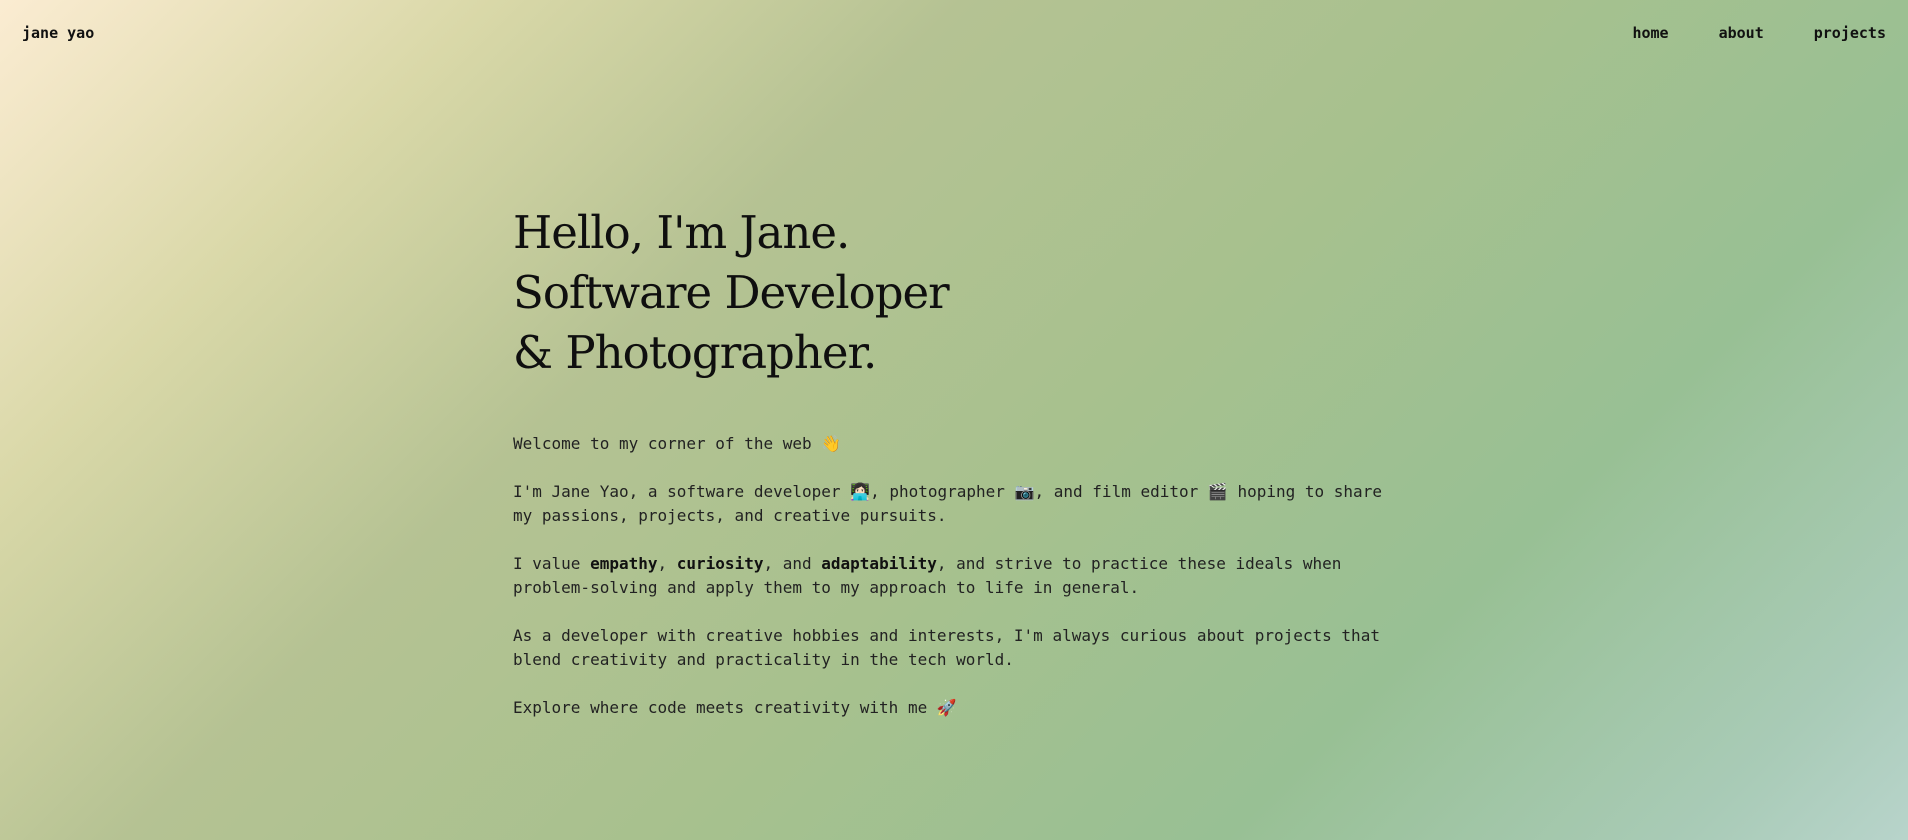  Describe the element at coordinates (1024, 491) in the screenshot. I see `camera-icon: 📷` at that location.